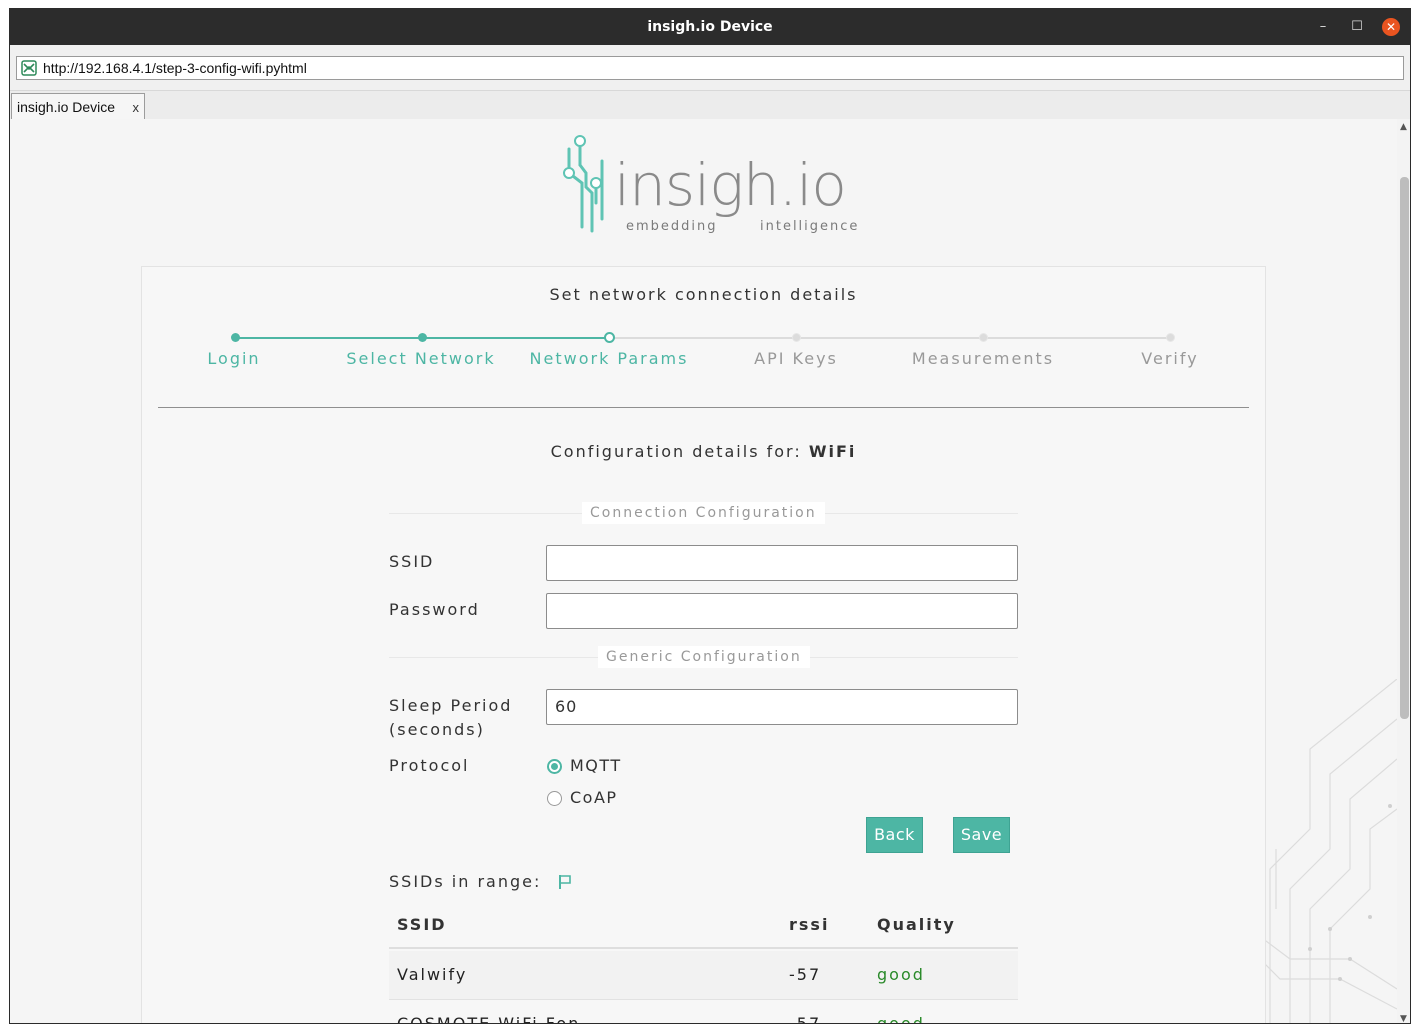 The image size is (1420, 1032). What do you see at coordinates (136, 108) in the screenshot?
I see `tab-close-icon: x` at bounding box center [136, 108].